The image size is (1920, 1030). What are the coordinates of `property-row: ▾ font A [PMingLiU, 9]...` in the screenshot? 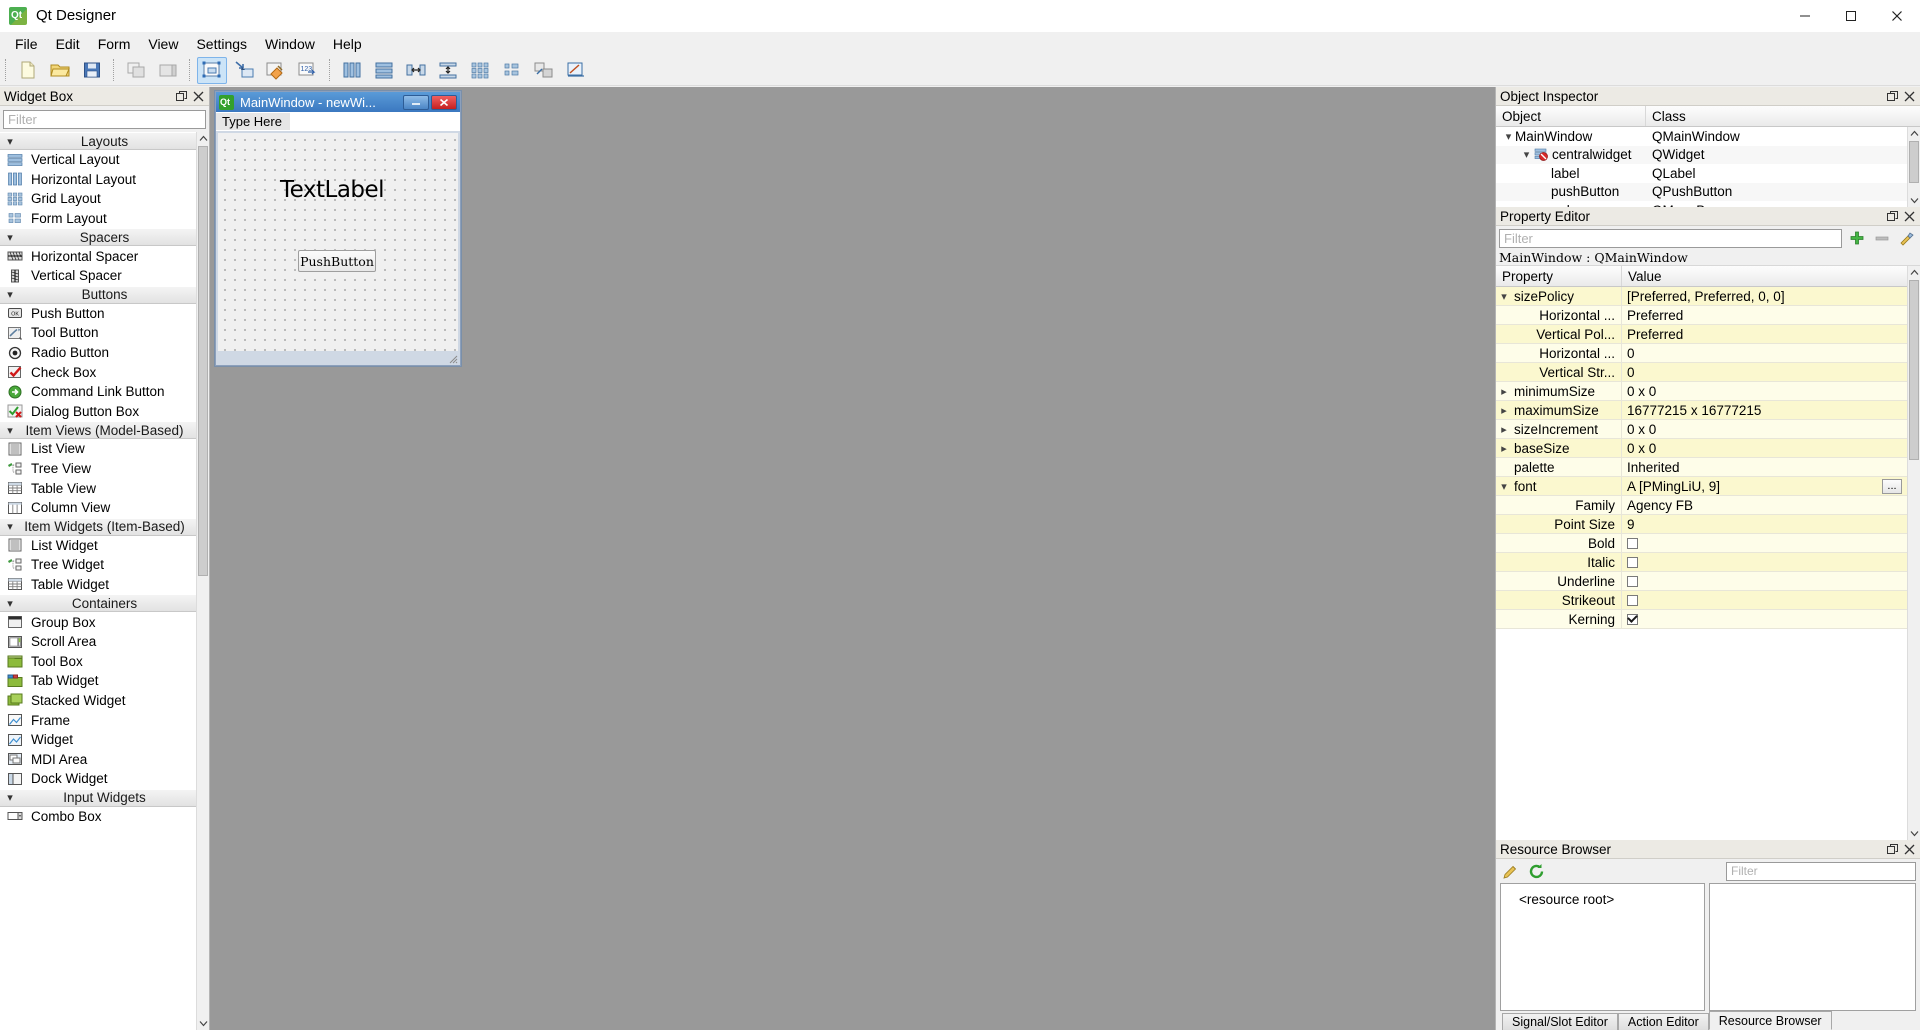 It's located at (1708, 486).